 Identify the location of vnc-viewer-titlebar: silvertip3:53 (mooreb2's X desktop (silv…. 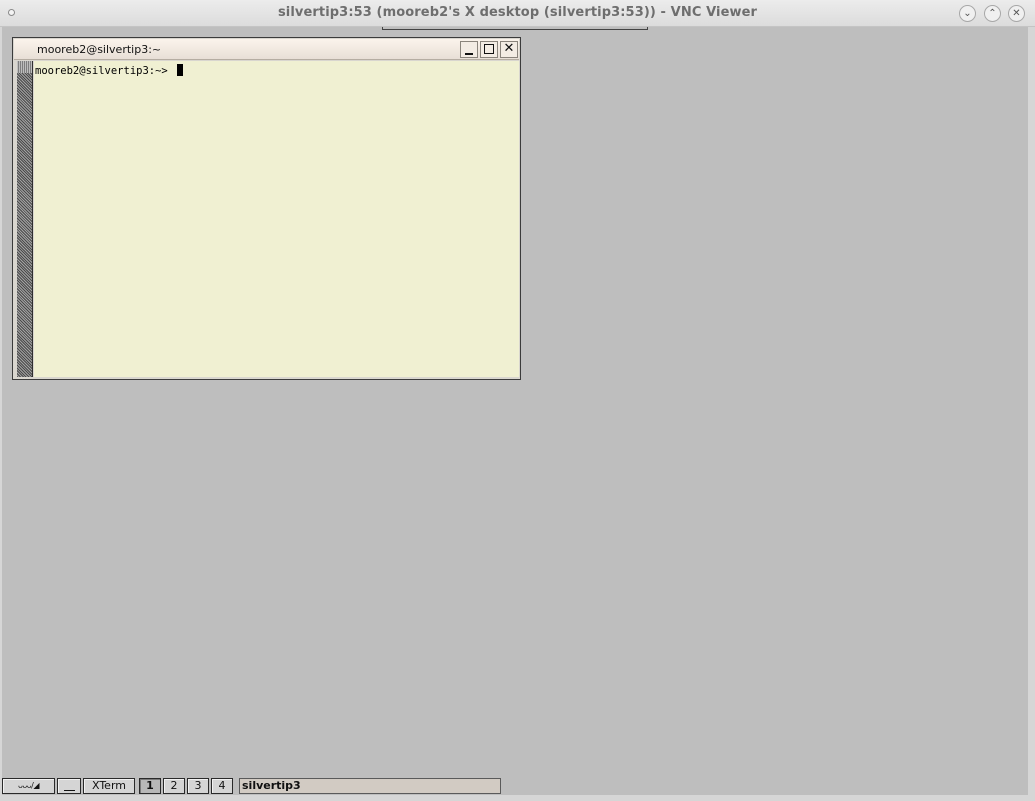
(517, 13).